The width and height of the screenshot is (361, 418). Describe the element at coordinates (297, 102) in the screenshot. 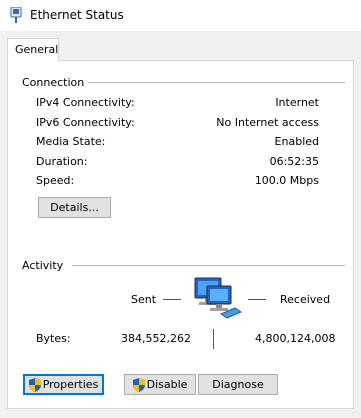

I see `ipv4-value: Internet` at that location.